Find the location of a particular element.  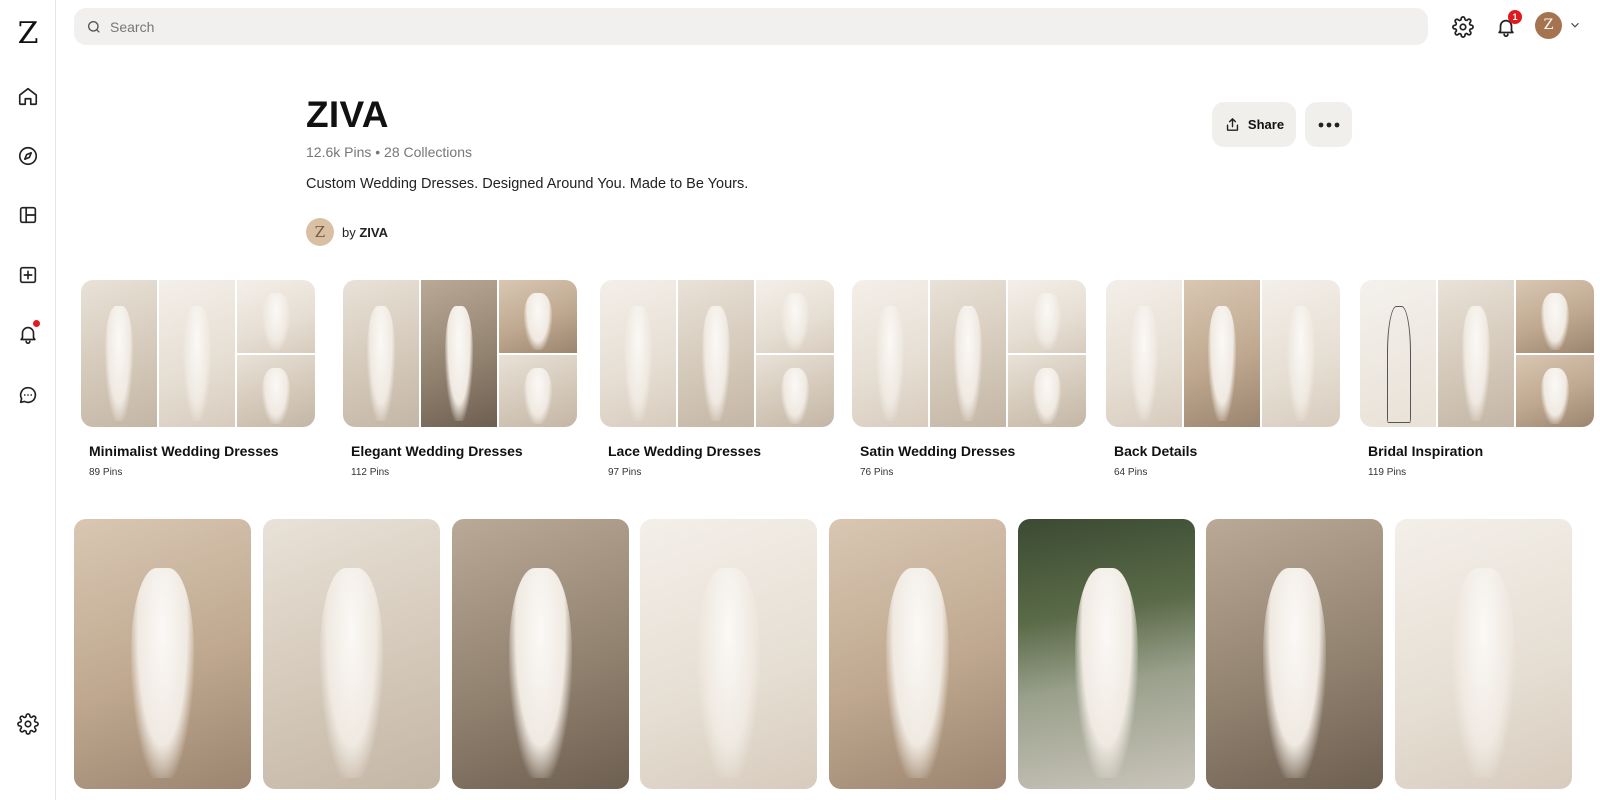

sidebar-item-create is located at coordinates (28, 275).